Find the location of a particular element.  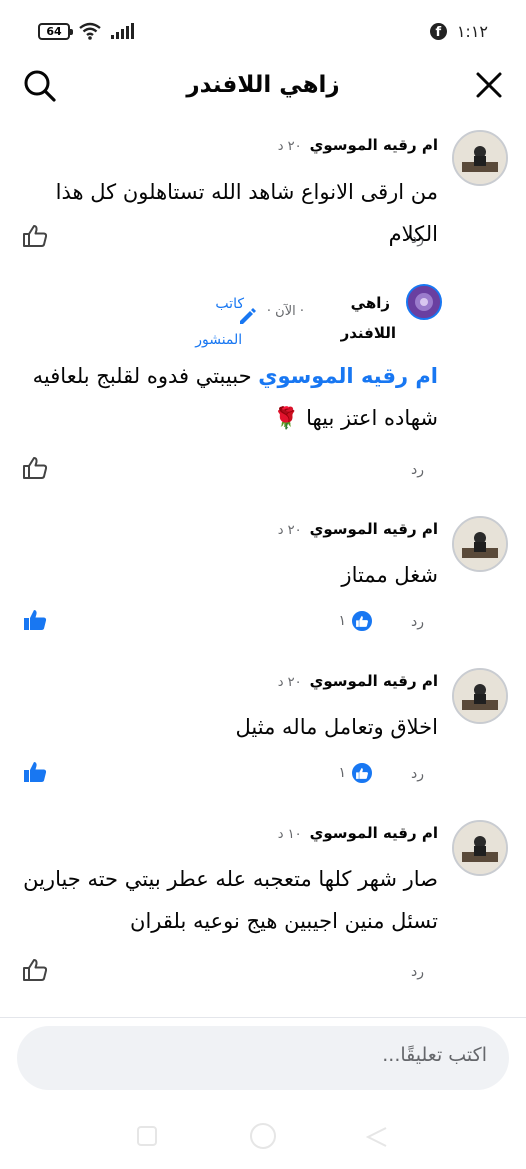

back-button is located at coordinates (376, 1139).